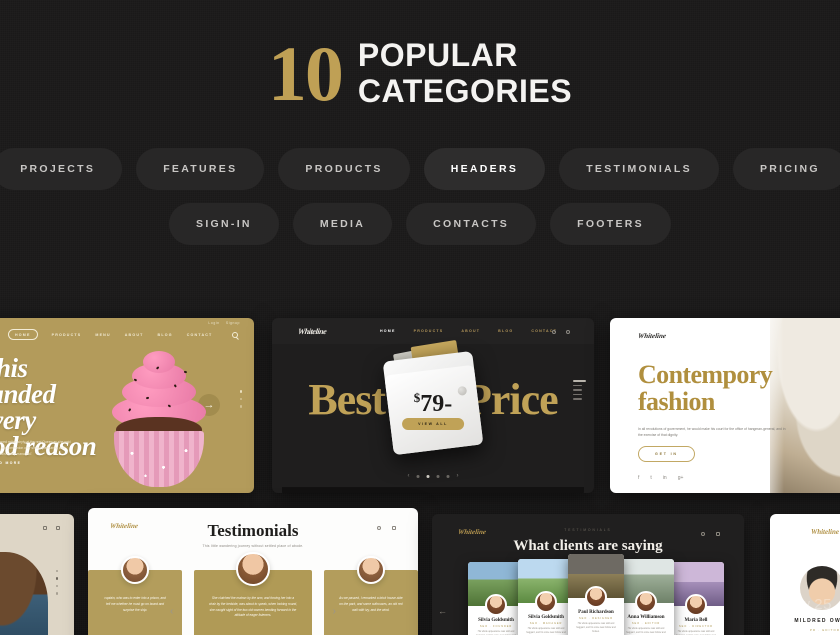 The width and height of the screenshot is (840, 635). Describe the element at coordinates (588, 530) in the screenshot. I see `clients-kicker: TESTIMONIALS` at that location.